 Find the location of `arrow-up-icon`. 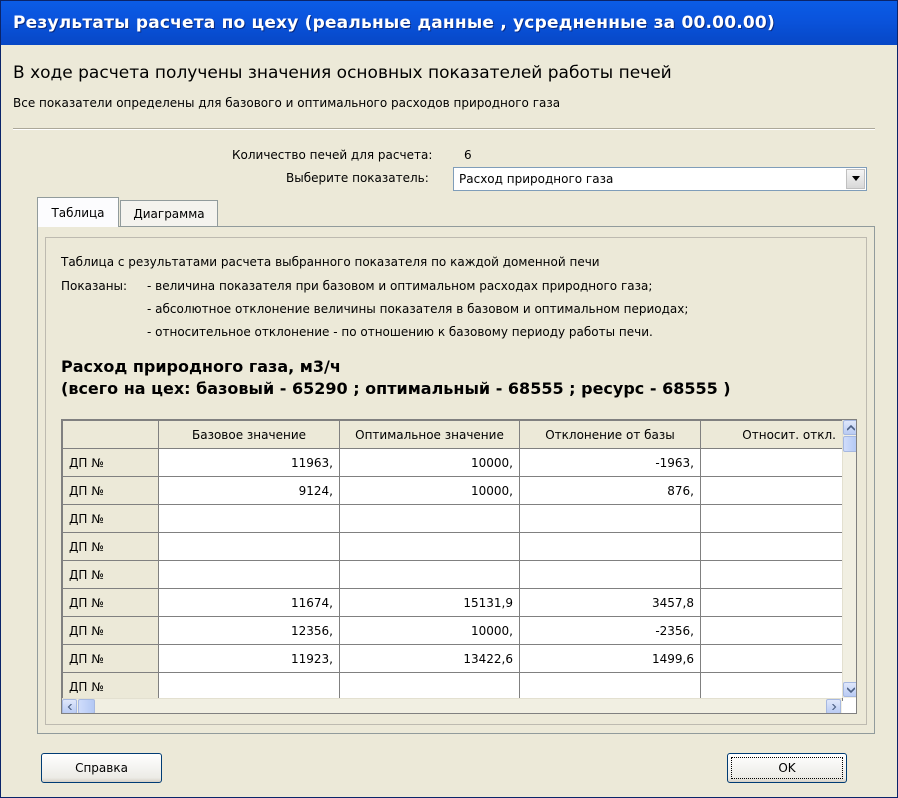

arrow-up-icon is located at coordinates (849, 427).